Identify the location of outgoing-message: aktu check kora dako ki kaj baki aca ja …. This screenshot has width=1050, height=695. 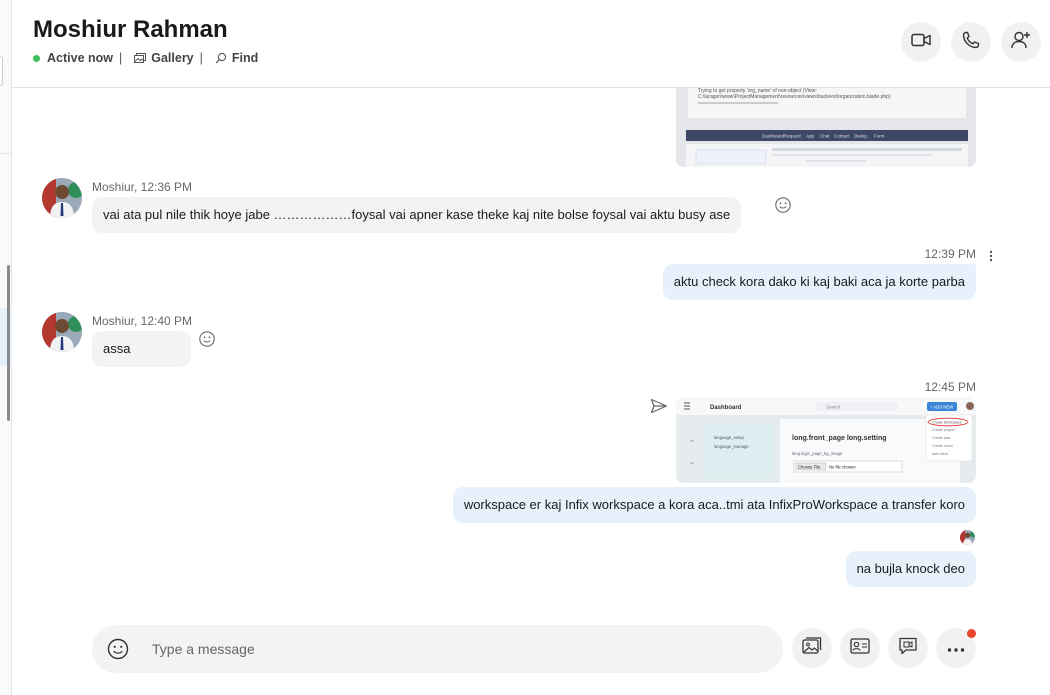
(819, 282).